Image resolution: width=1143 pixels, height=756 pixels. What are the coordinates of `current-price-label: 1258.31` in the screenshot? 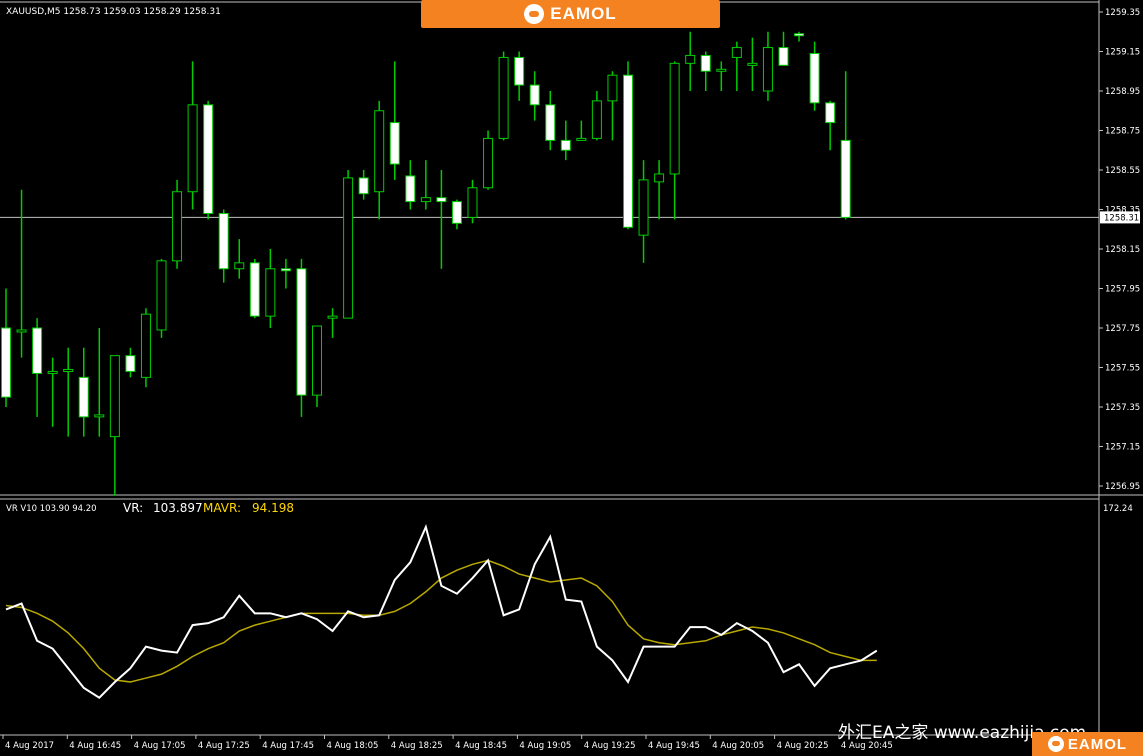 It's located at (1121, 218).